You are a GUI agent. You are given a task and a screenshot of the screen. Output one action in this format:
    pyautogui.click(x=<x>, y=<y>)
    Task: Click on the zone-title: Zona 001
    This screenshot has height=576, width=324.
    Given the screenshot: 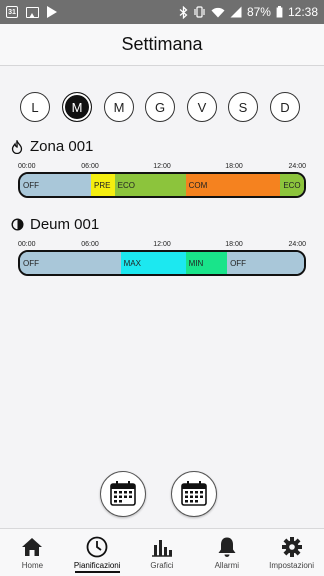 What is the action you would take?
    pyautogui.click(x=62, y=146)
    